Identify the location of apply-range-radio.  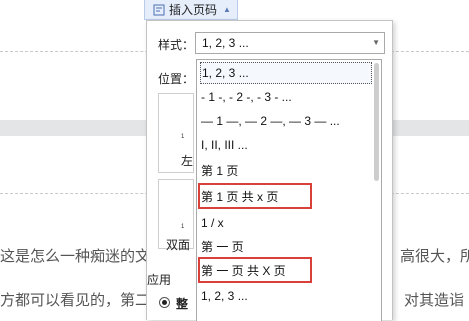
(164, 302).